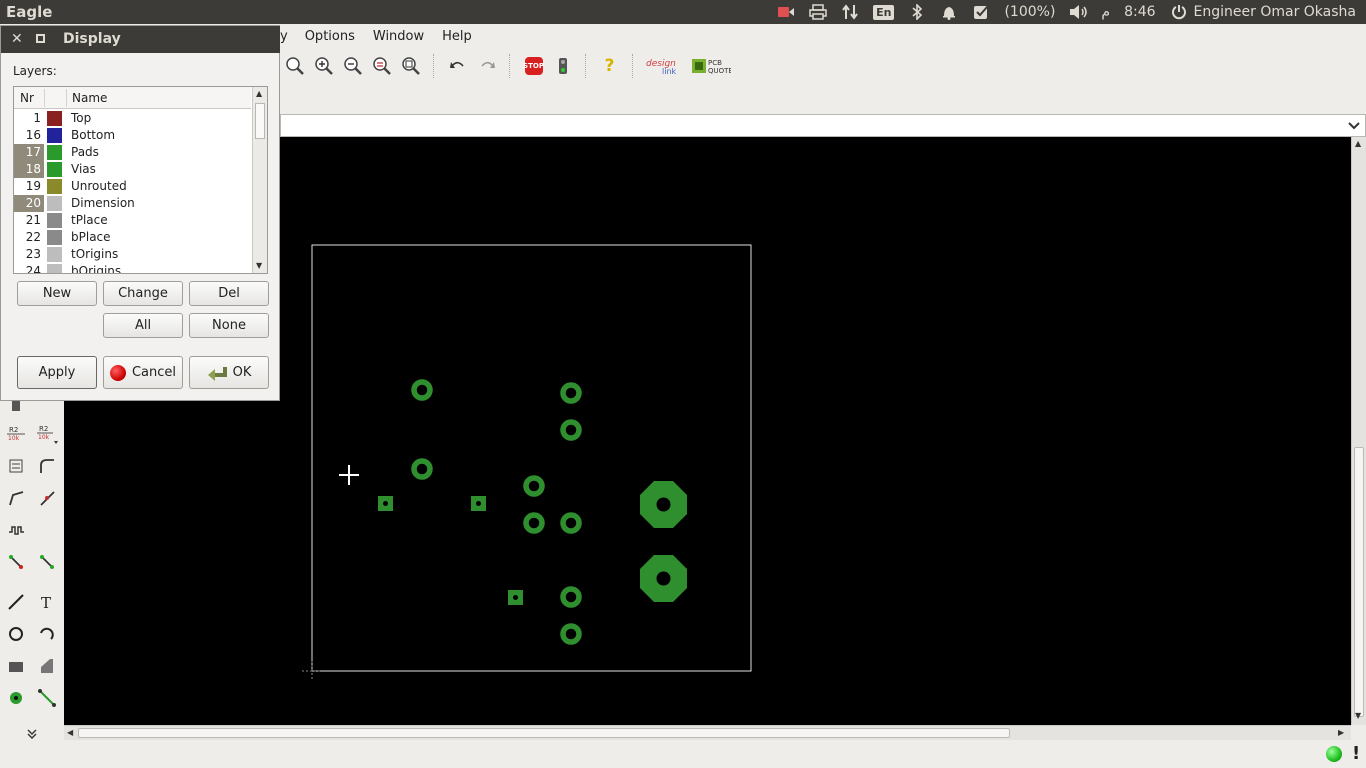 The width and height of the screenshot is (1366, 768). I want to click on ok-button: OK, so click(229, 372).